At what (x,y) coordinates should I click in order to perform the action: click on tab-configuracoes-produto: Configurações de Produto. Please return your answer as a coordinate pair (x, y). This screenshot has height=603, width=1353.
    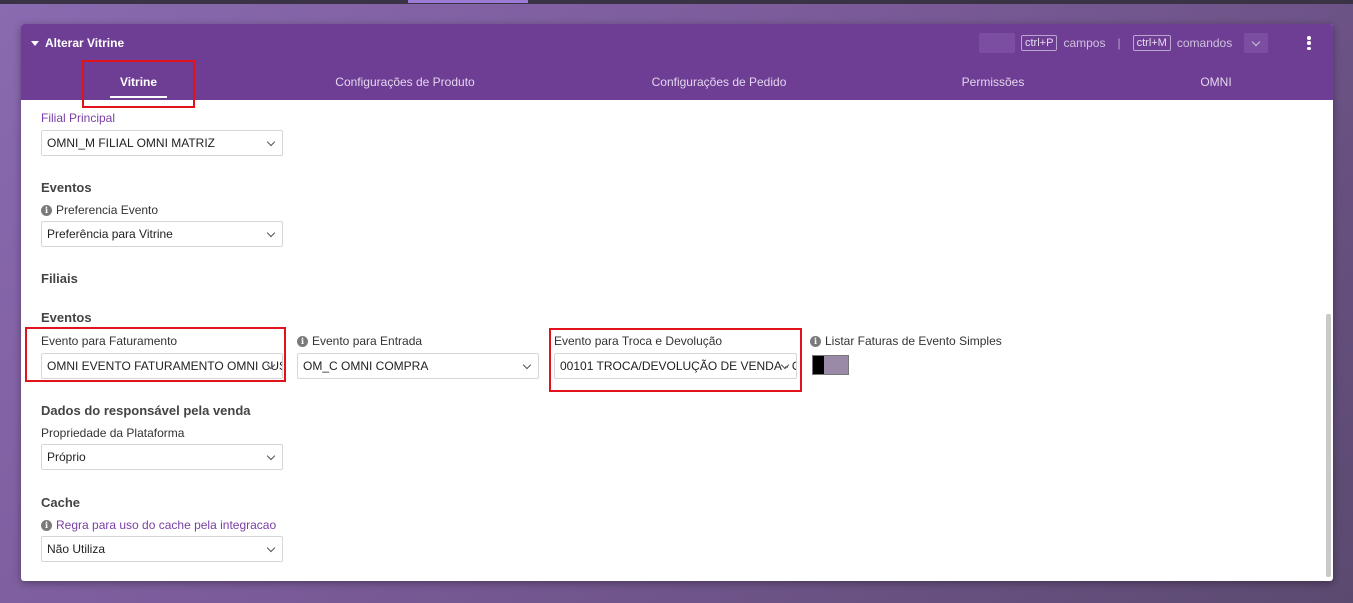
    Looking at the image, I should click on (405, 82).